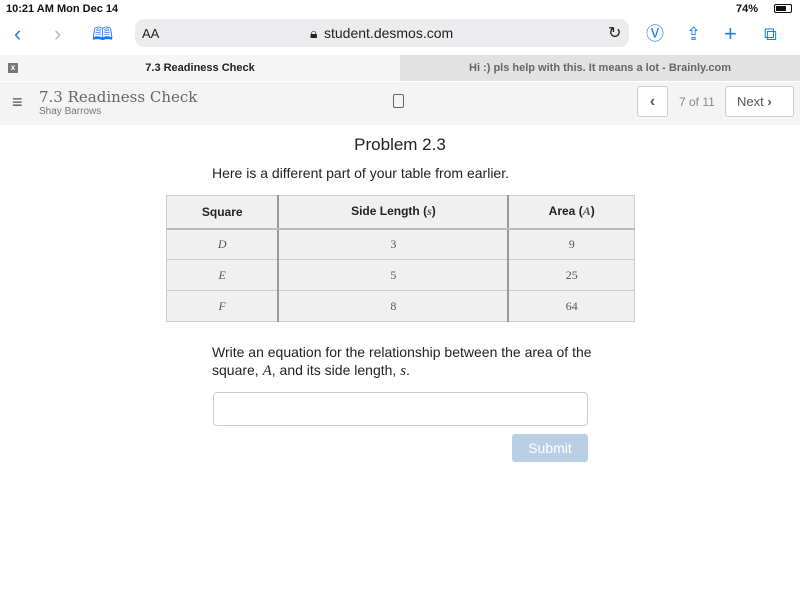 This screenshot has height=600, width=800. Describe the element at coordinates (408, 370) in the screenshot. I see `question-part: .` at that location.